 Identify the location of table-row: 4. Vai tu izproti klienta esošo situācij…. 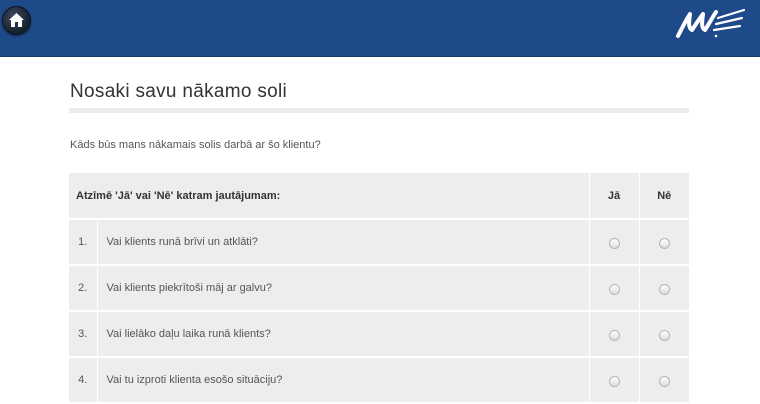
(379, 380).